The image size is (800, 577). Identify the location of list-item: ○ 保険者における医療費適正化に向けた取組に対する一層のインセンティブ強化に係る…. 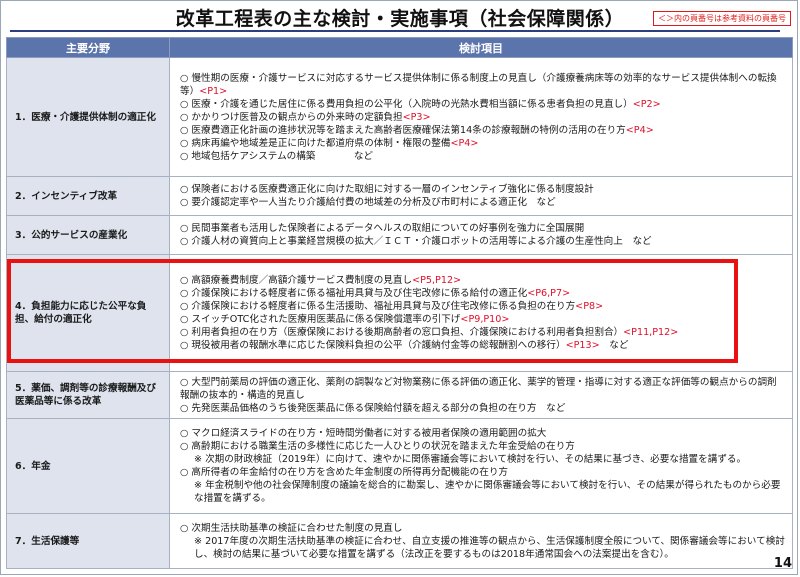
(483, 189).